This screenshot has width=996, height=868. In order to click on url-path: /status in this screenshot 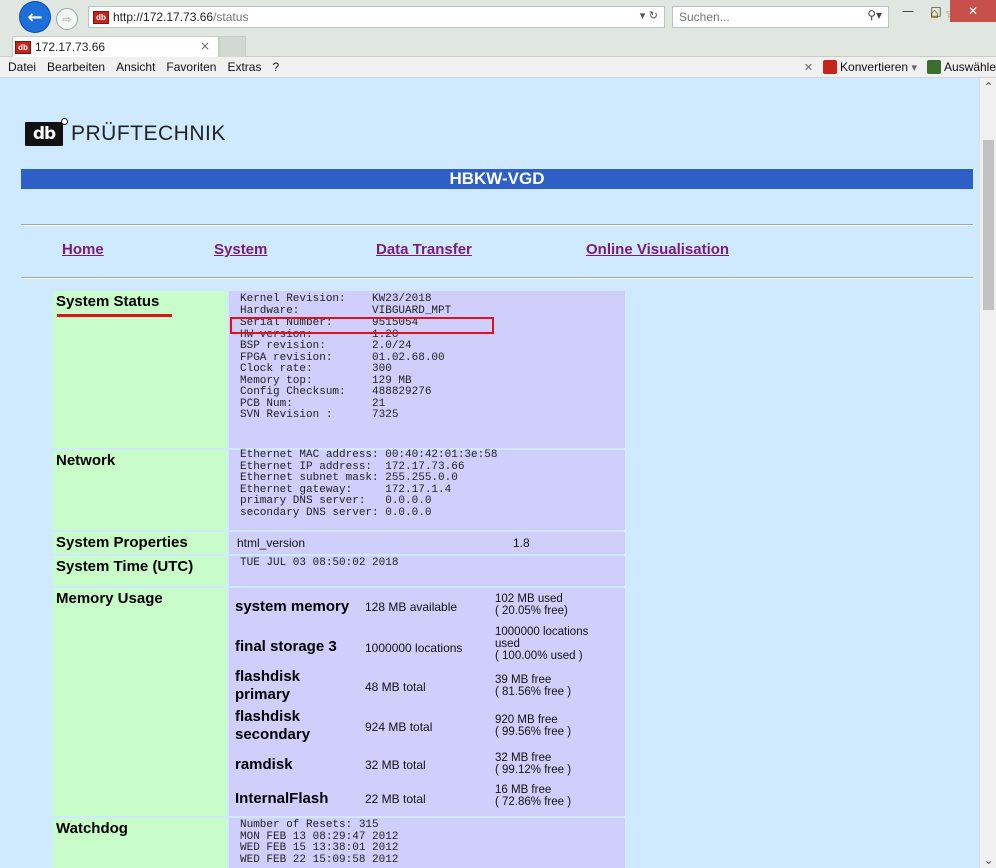, I will do `click(231, 17)`.